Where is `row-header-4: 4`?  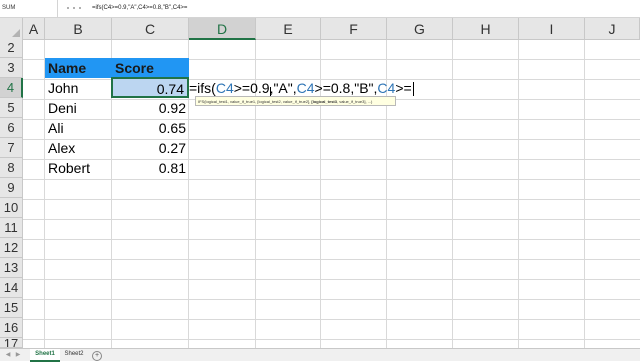
row-header-4: 4 is located at coordinates (11, 88).